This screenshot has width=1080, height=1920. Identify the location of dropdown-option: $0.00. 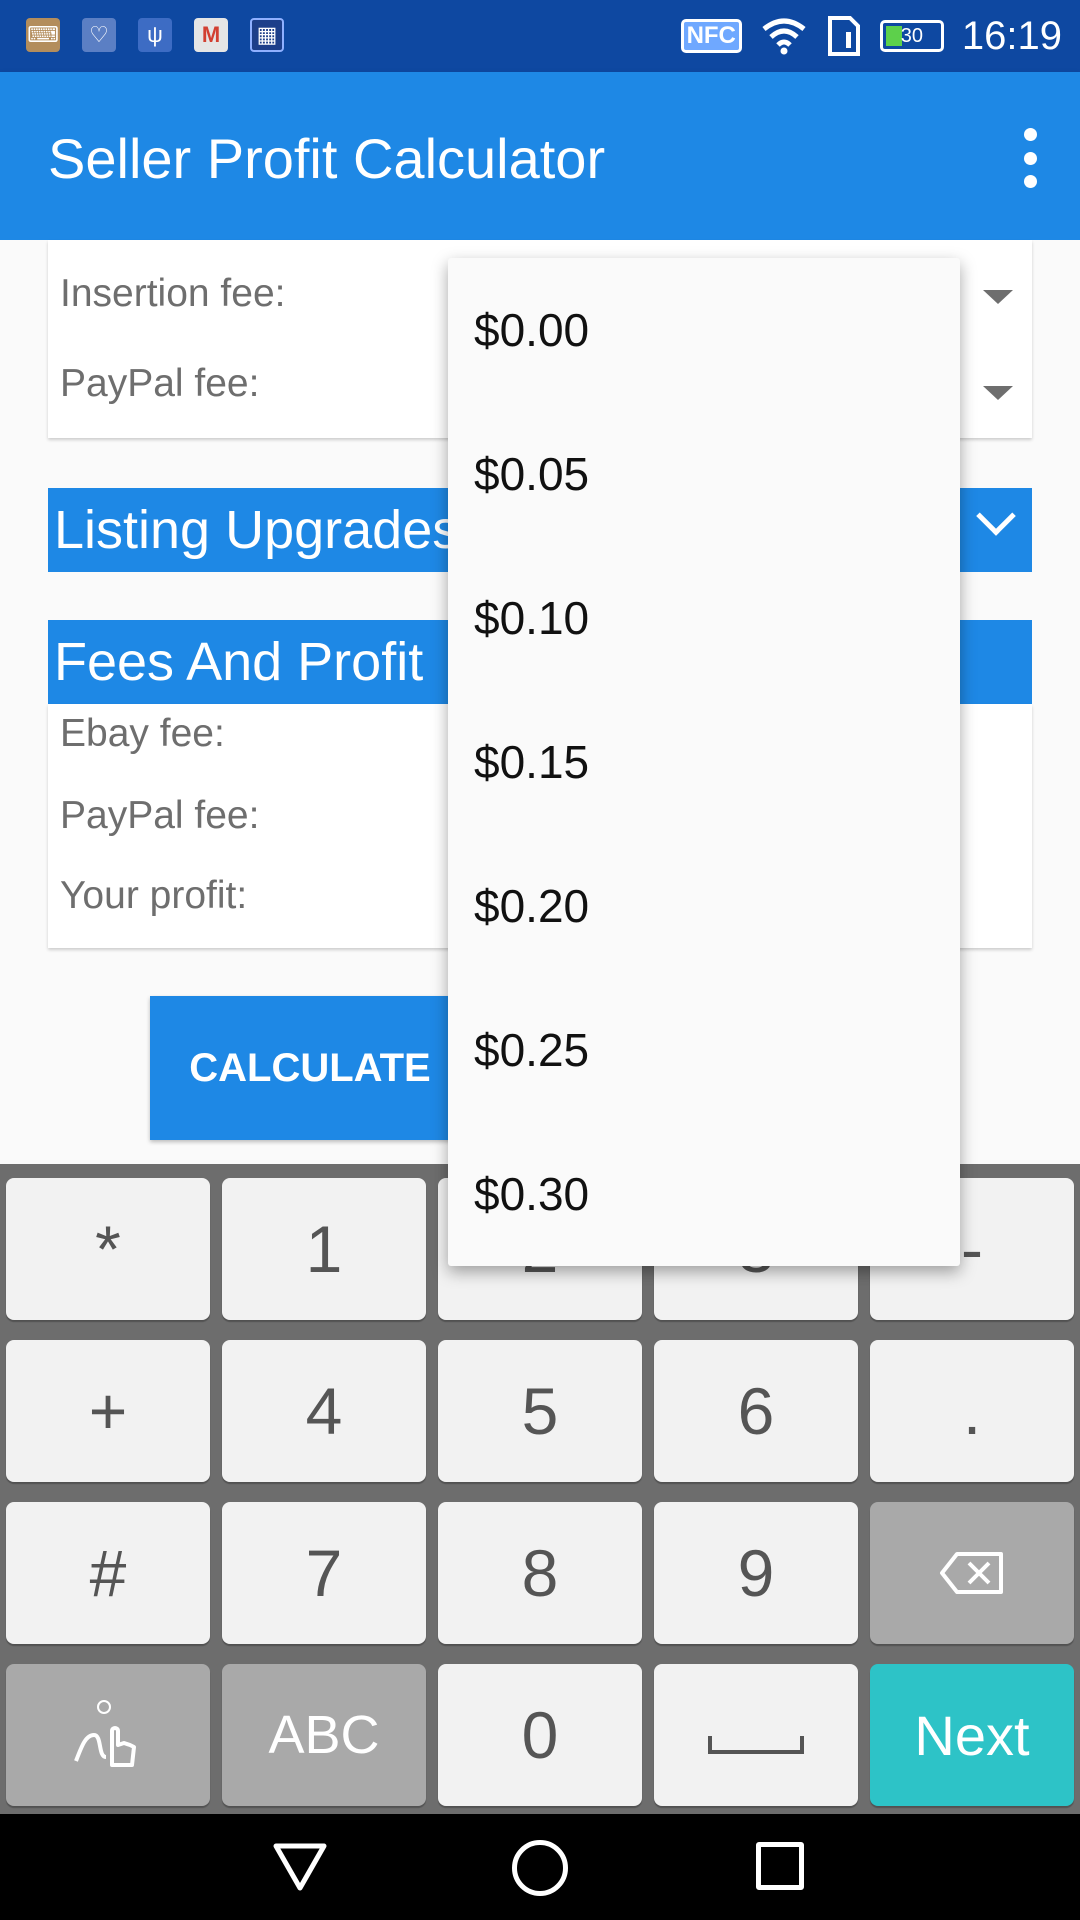
(704, 330).